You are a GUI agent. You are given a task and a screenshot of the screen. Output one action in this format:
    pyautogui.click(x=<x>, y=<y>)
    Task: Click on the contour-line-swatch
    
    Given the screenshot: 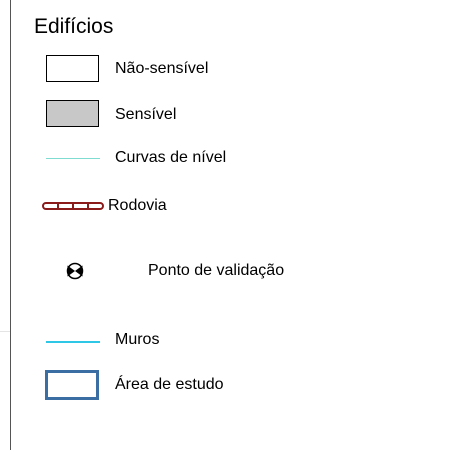 What is the action you would take?
    pyautogui.click(x=73, y=158)
    